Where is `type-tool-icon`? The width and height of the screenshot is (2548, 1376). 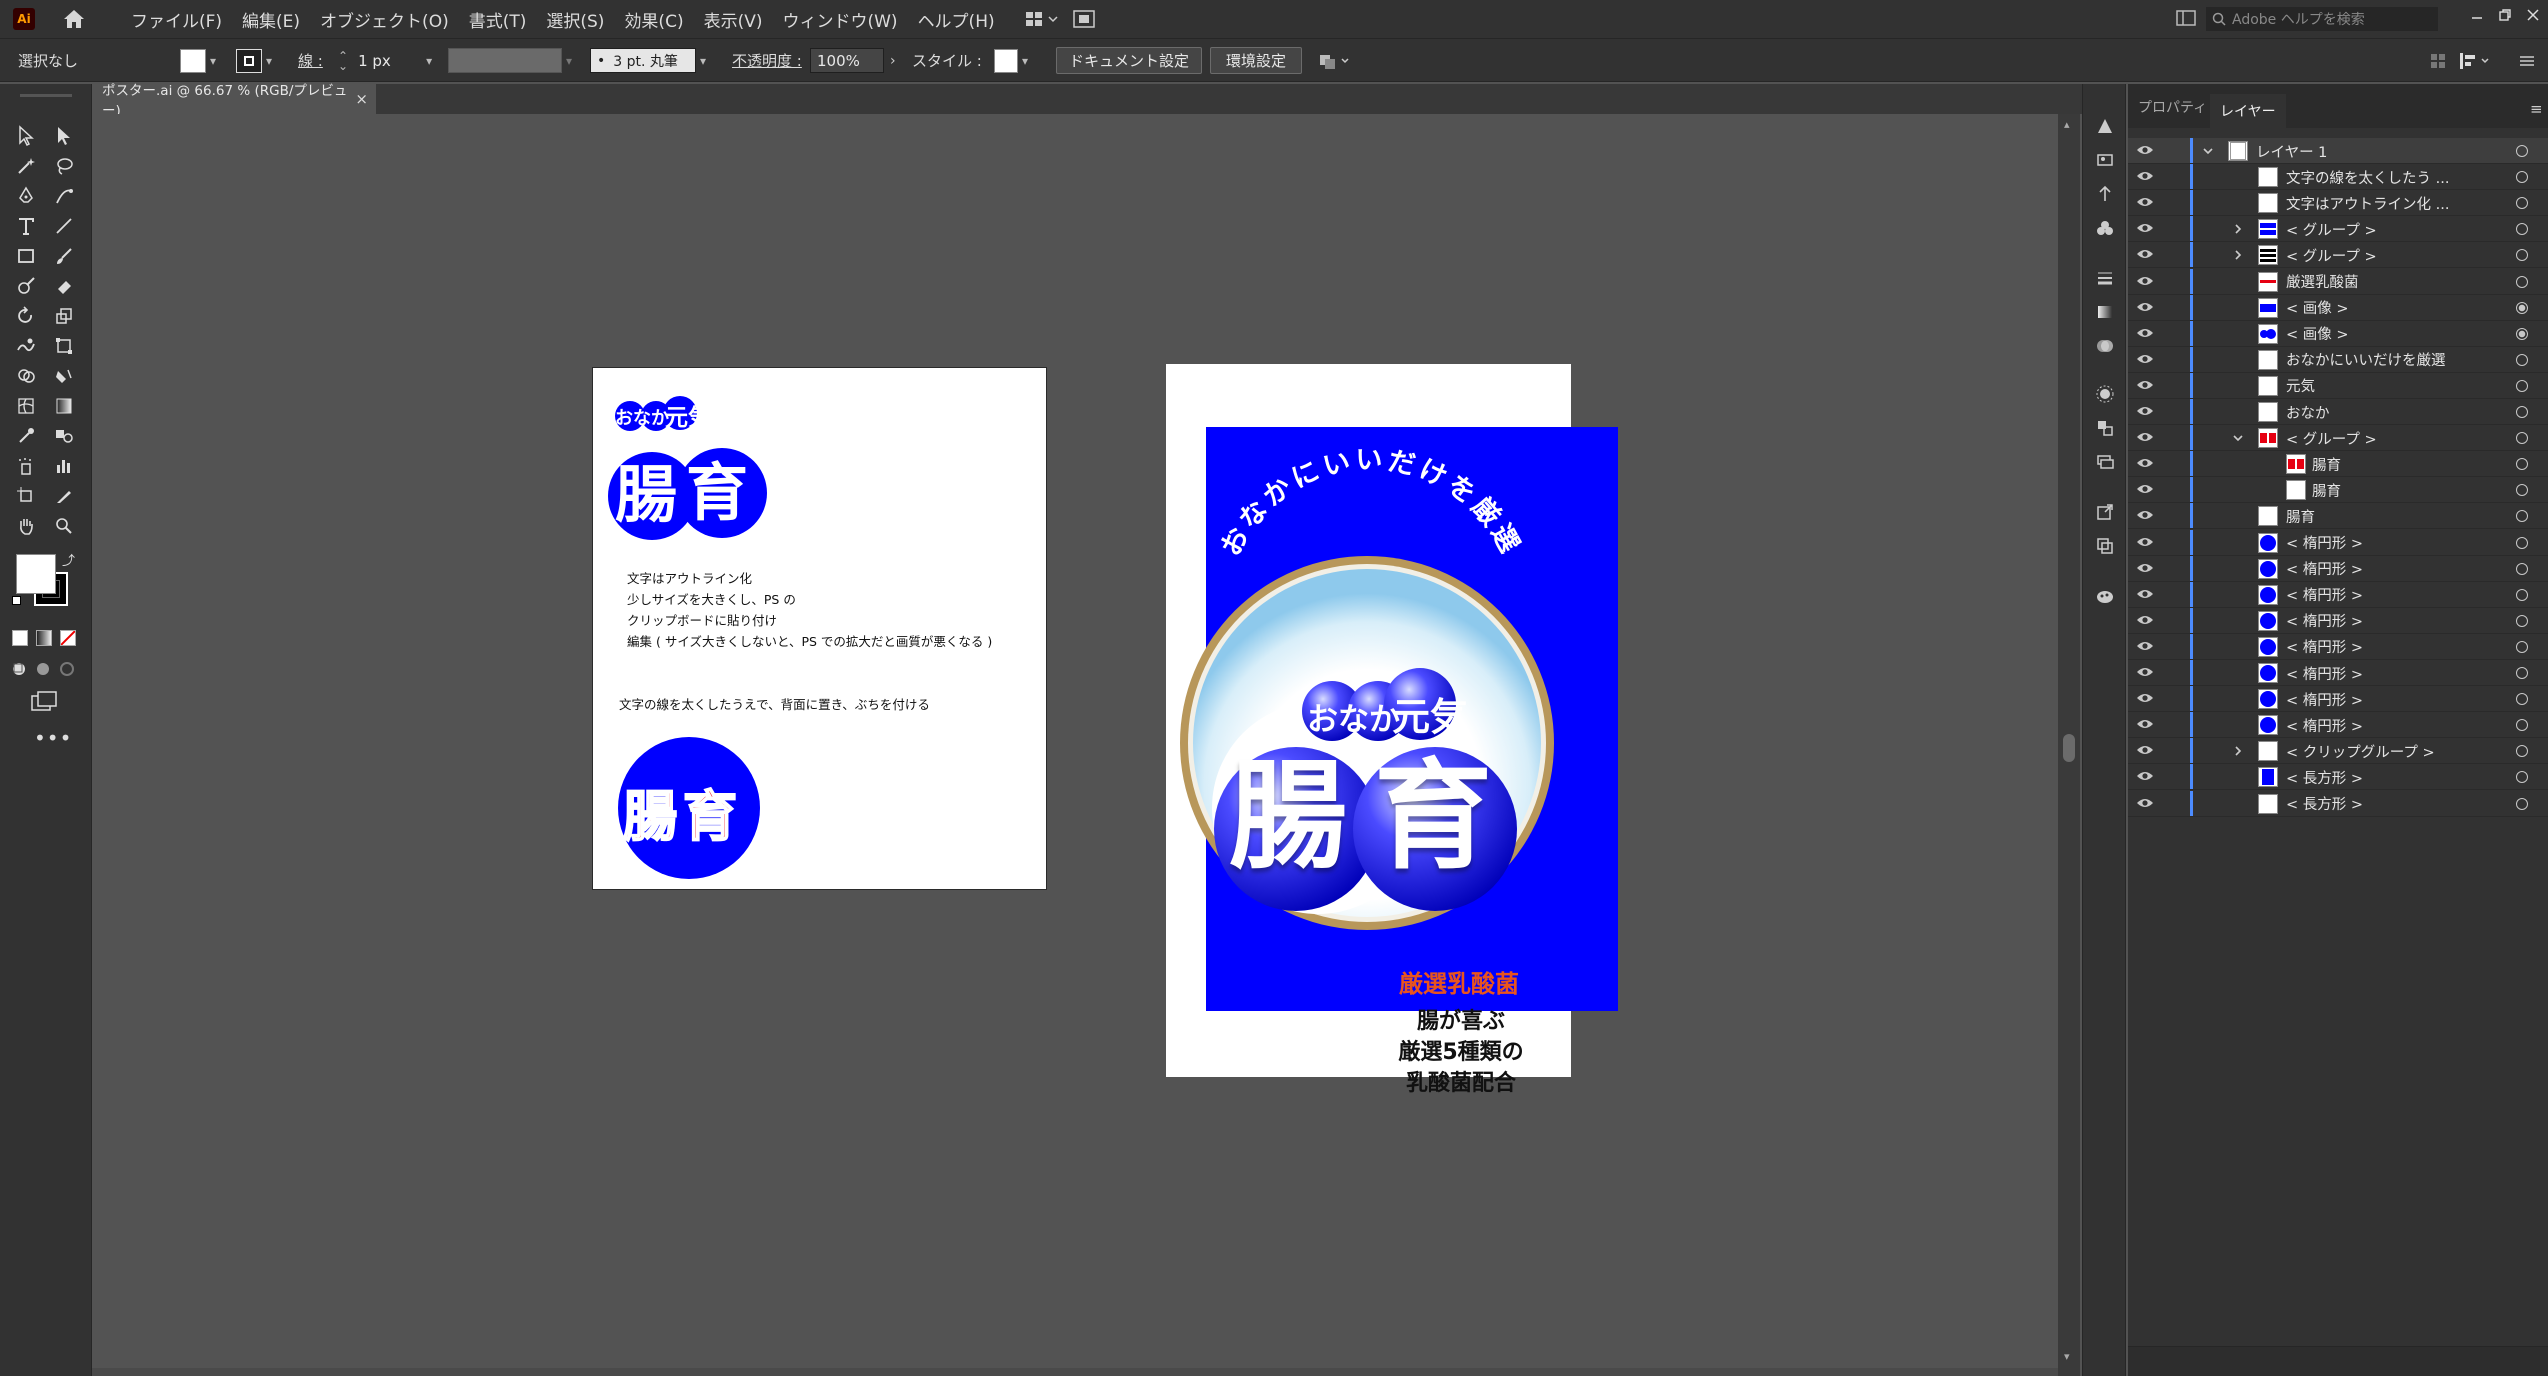 type-tool-icon is located at coordinates (26, 226).